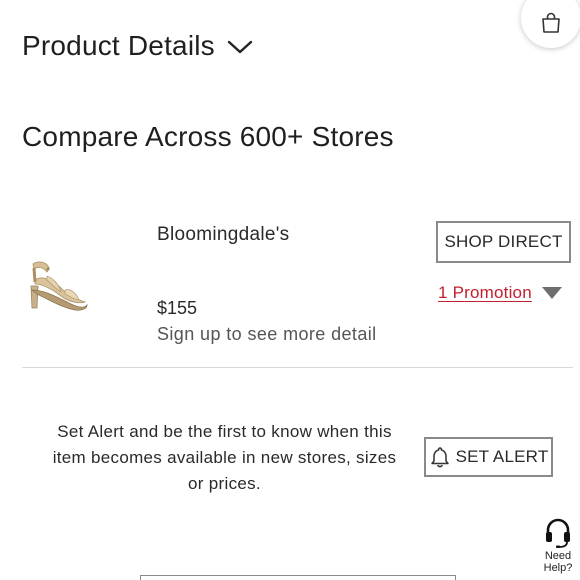 The image size is (580, 580). Describe the element at coordinates (58, 283) in the screenshot. I see `sandal-product-image` at that location.